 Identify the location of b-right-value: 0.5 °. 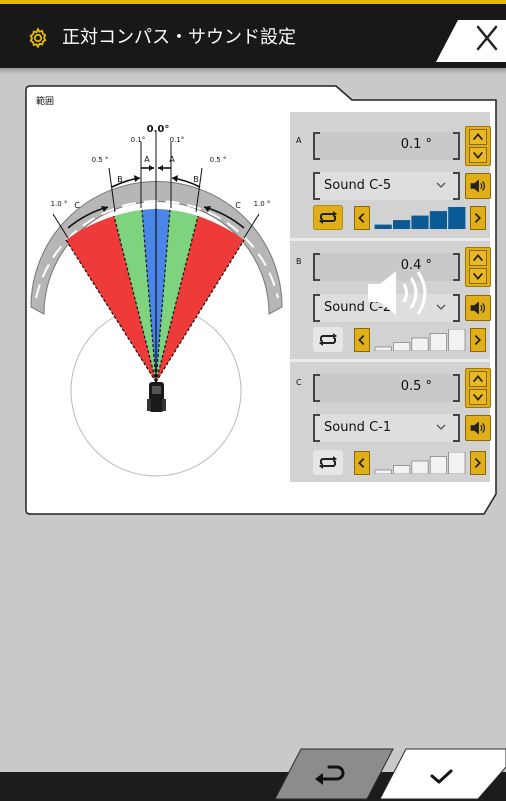
(218, 160).